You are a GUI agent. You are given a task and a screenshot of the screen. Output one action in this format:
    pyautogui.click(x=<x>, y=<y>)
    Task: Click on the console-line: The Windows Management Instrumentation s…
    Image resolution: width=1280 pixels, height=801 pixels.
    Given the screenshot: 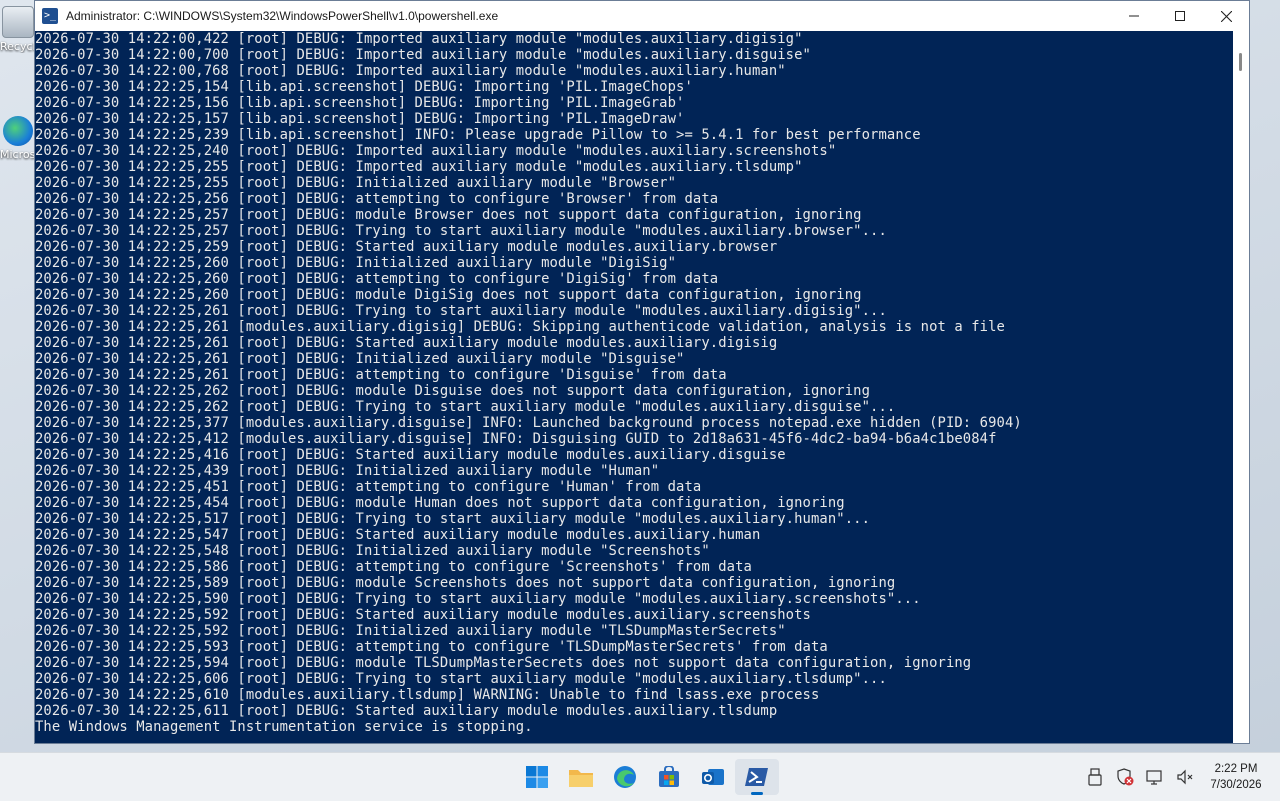 What is the action you would take?
    pyautogui.click(x=284, y=727)
    